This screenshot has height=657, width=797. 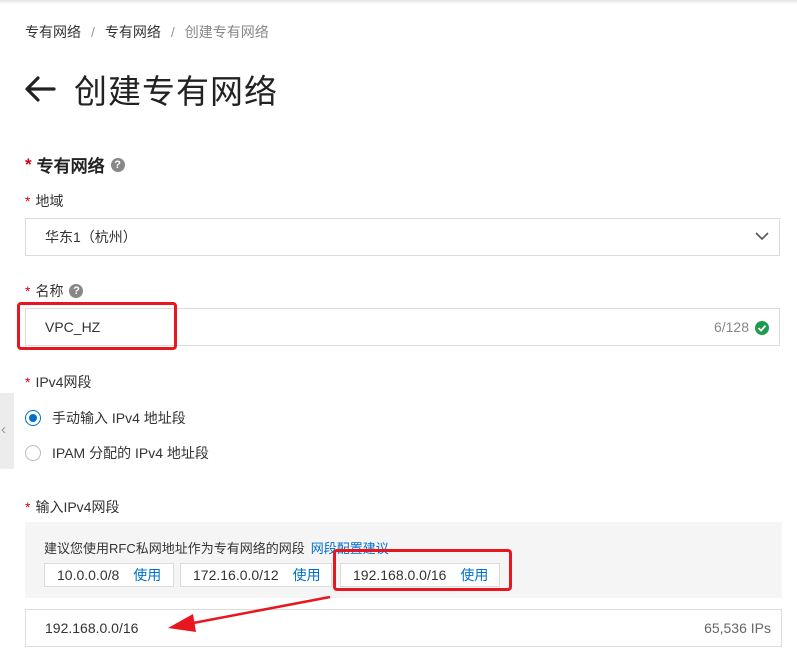 What do you see at coordinates (398, 2) in the screenshot?
I see `top-shadow` at bounding box center [398, 2].